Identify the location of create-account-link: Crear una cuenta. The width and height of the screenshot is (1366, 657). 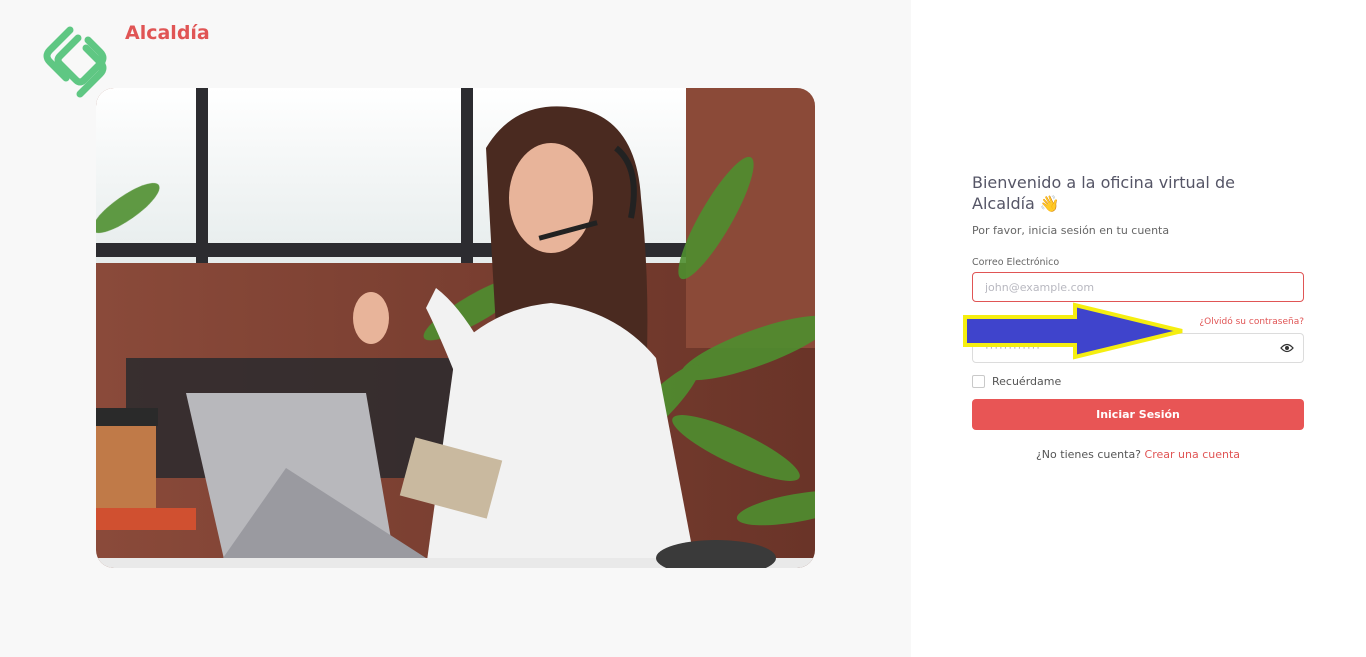
(1192, 454).